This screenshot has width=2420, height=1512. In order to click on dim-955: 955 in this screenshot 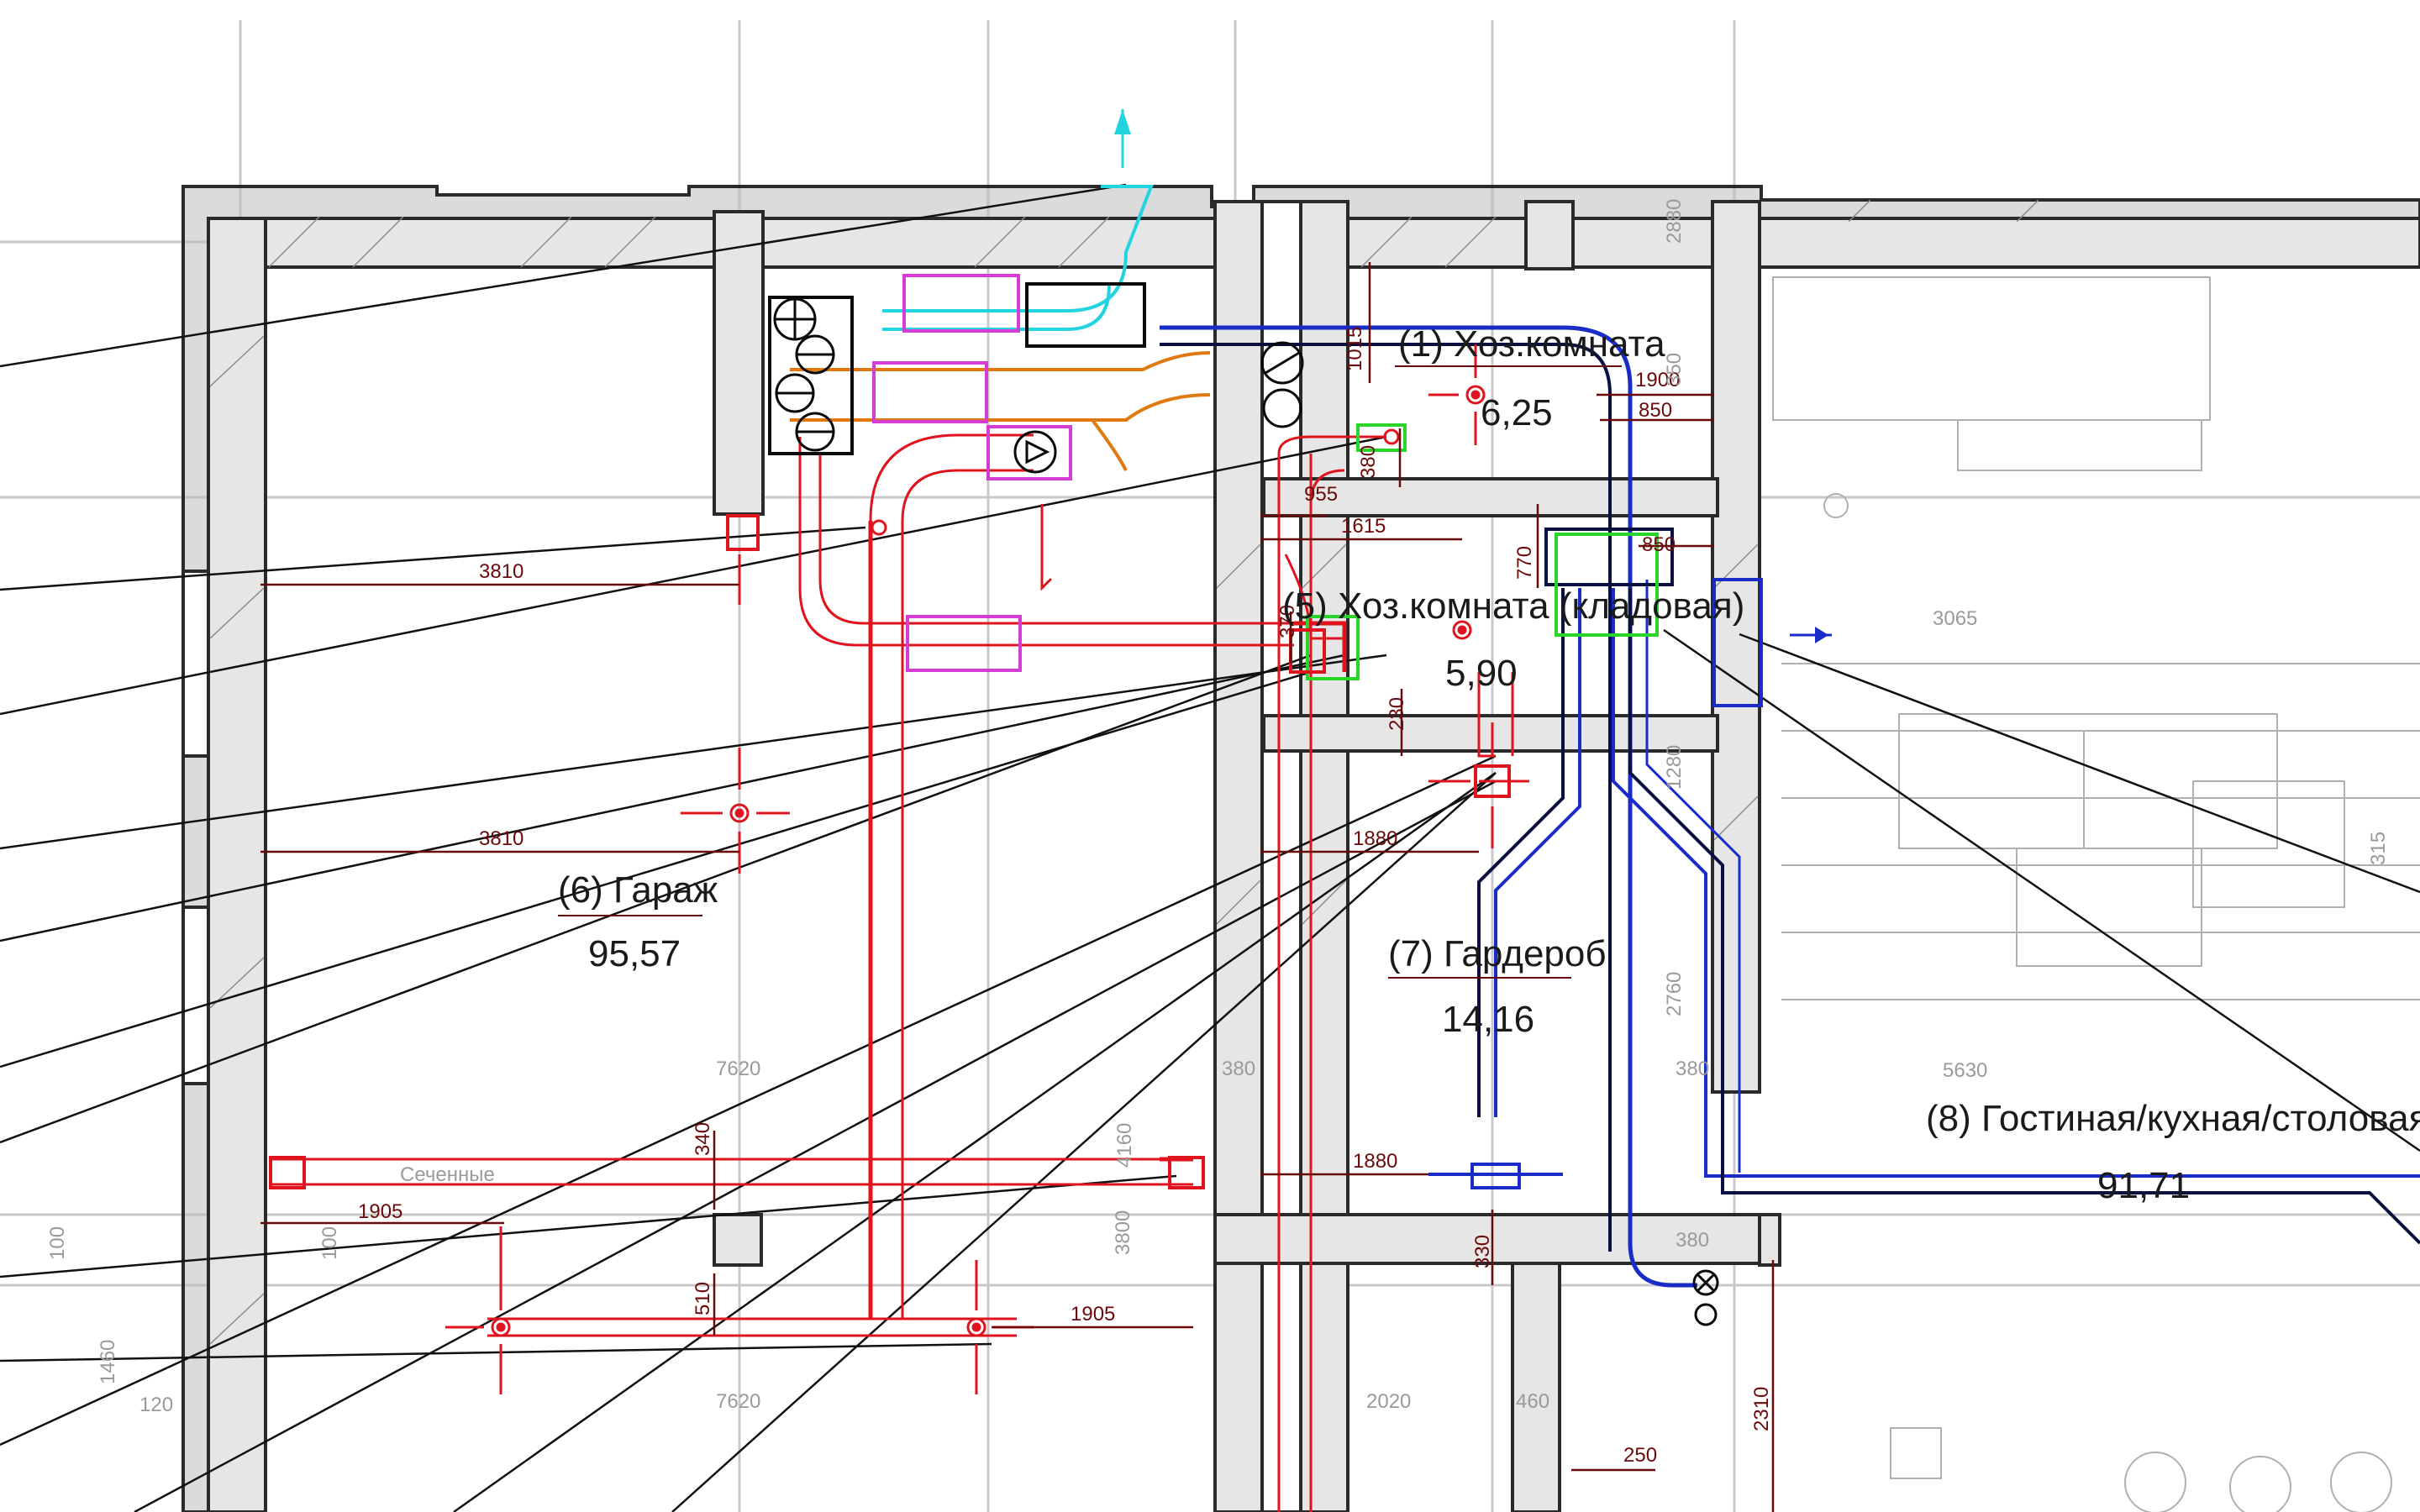, I will do `click(1321, 494)`.